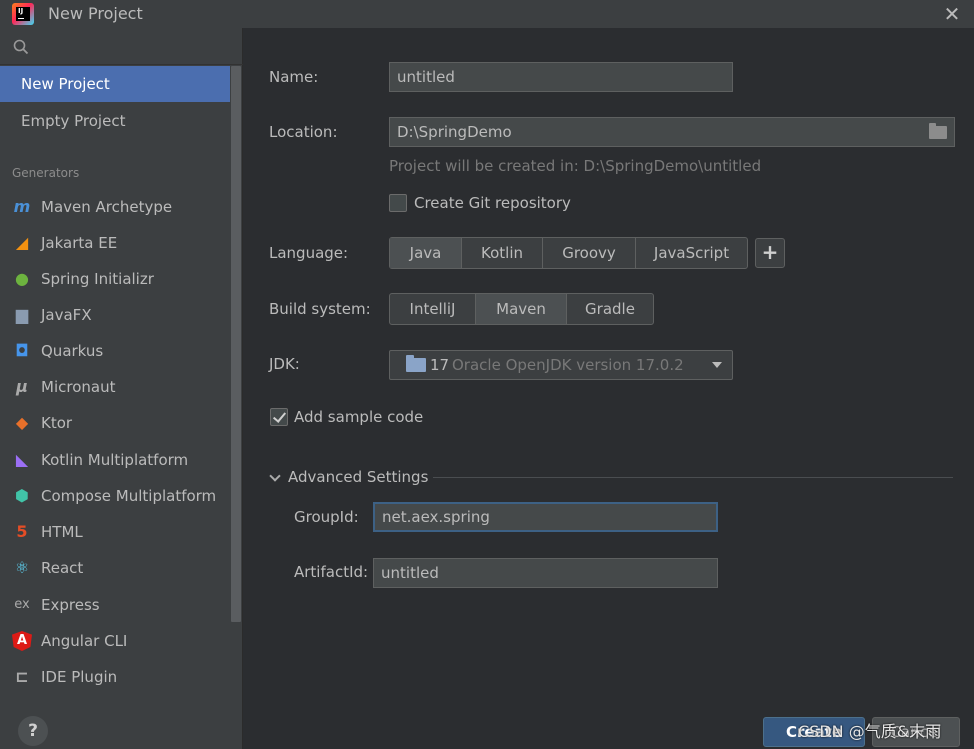  What do you see at coordinates (95, 13) in the screenshot?
I see `window-title: New Project` at bounding box center [95, 13].